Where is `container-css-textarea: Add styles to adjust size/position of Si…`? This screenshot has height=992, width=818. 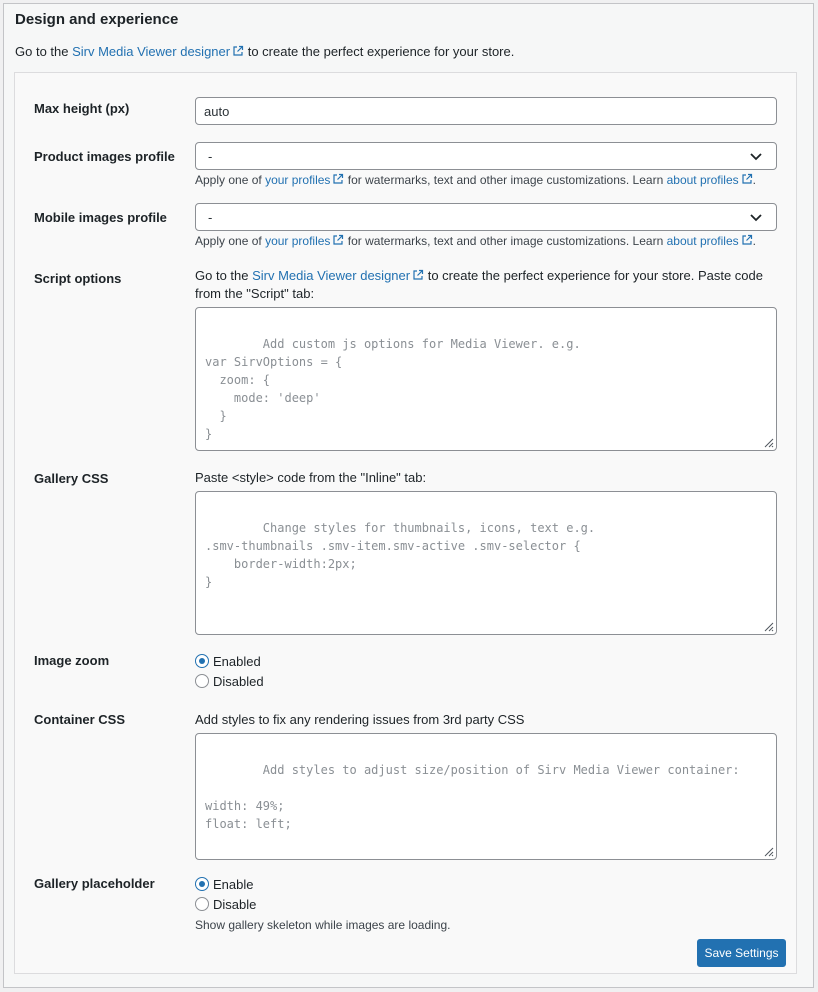
container-css-textarea: Add styles to adjust size/position of Si… is located at coordinates (486, 796).